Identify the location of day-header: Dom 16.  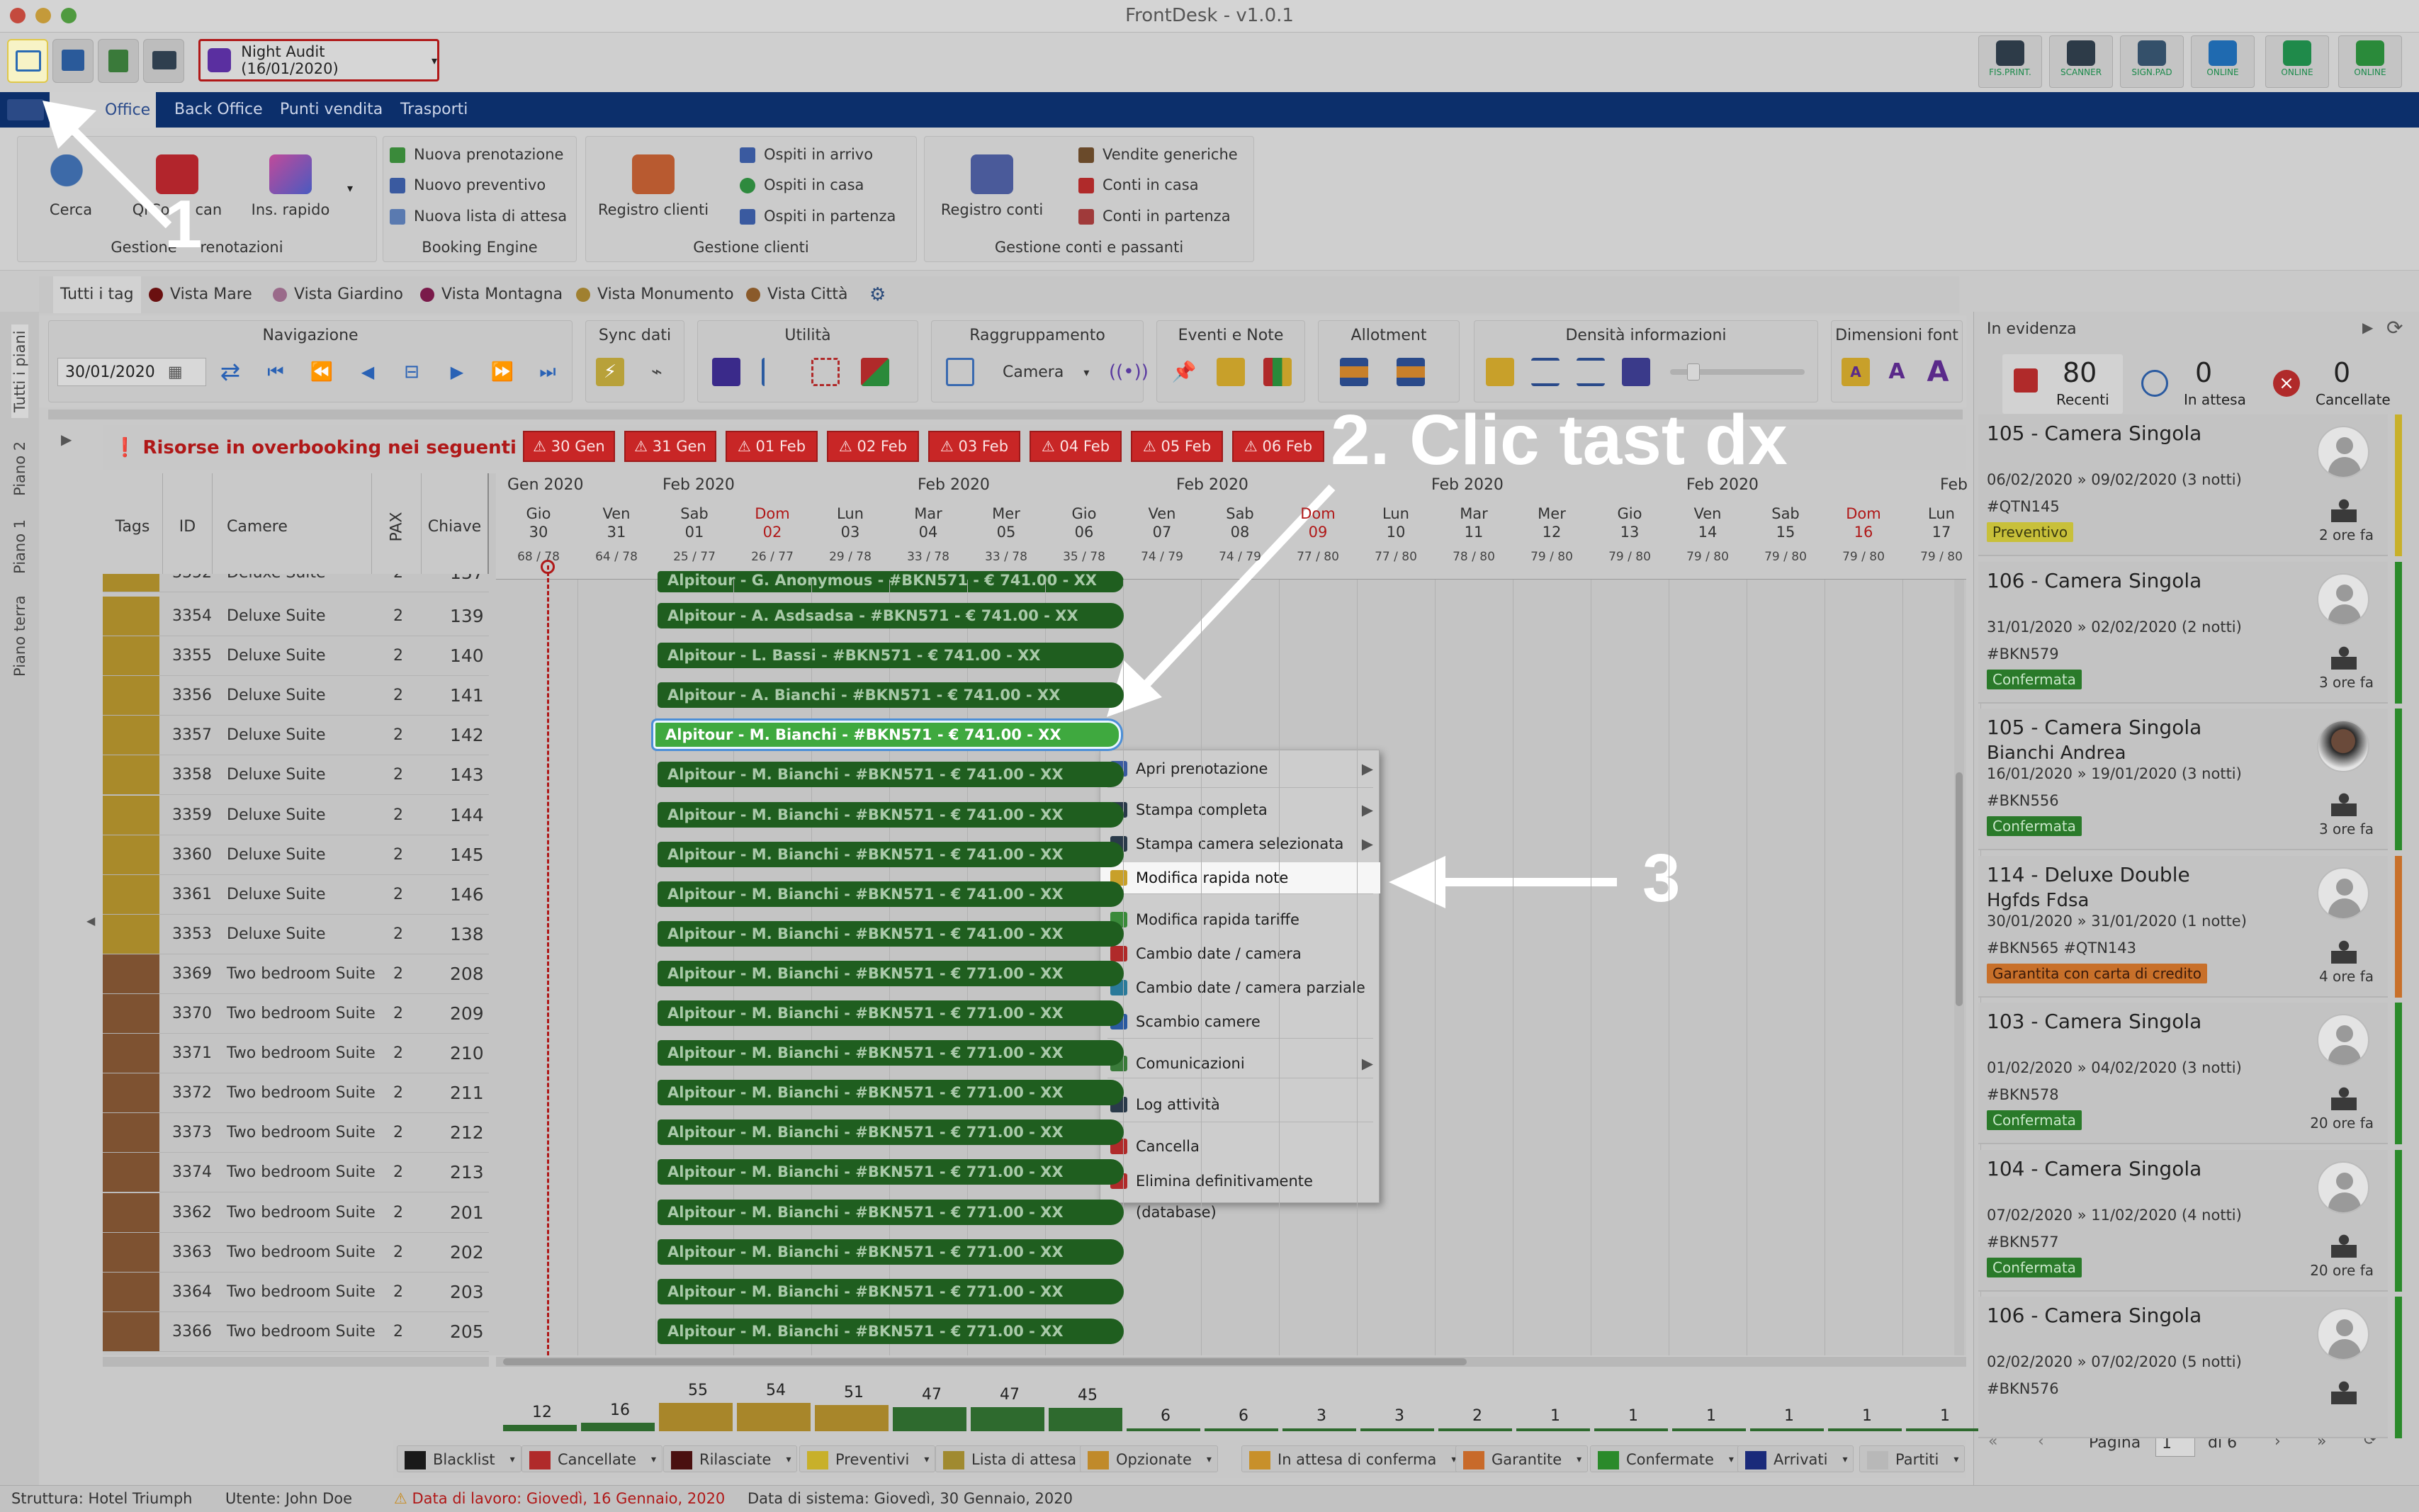
(1864, 522).